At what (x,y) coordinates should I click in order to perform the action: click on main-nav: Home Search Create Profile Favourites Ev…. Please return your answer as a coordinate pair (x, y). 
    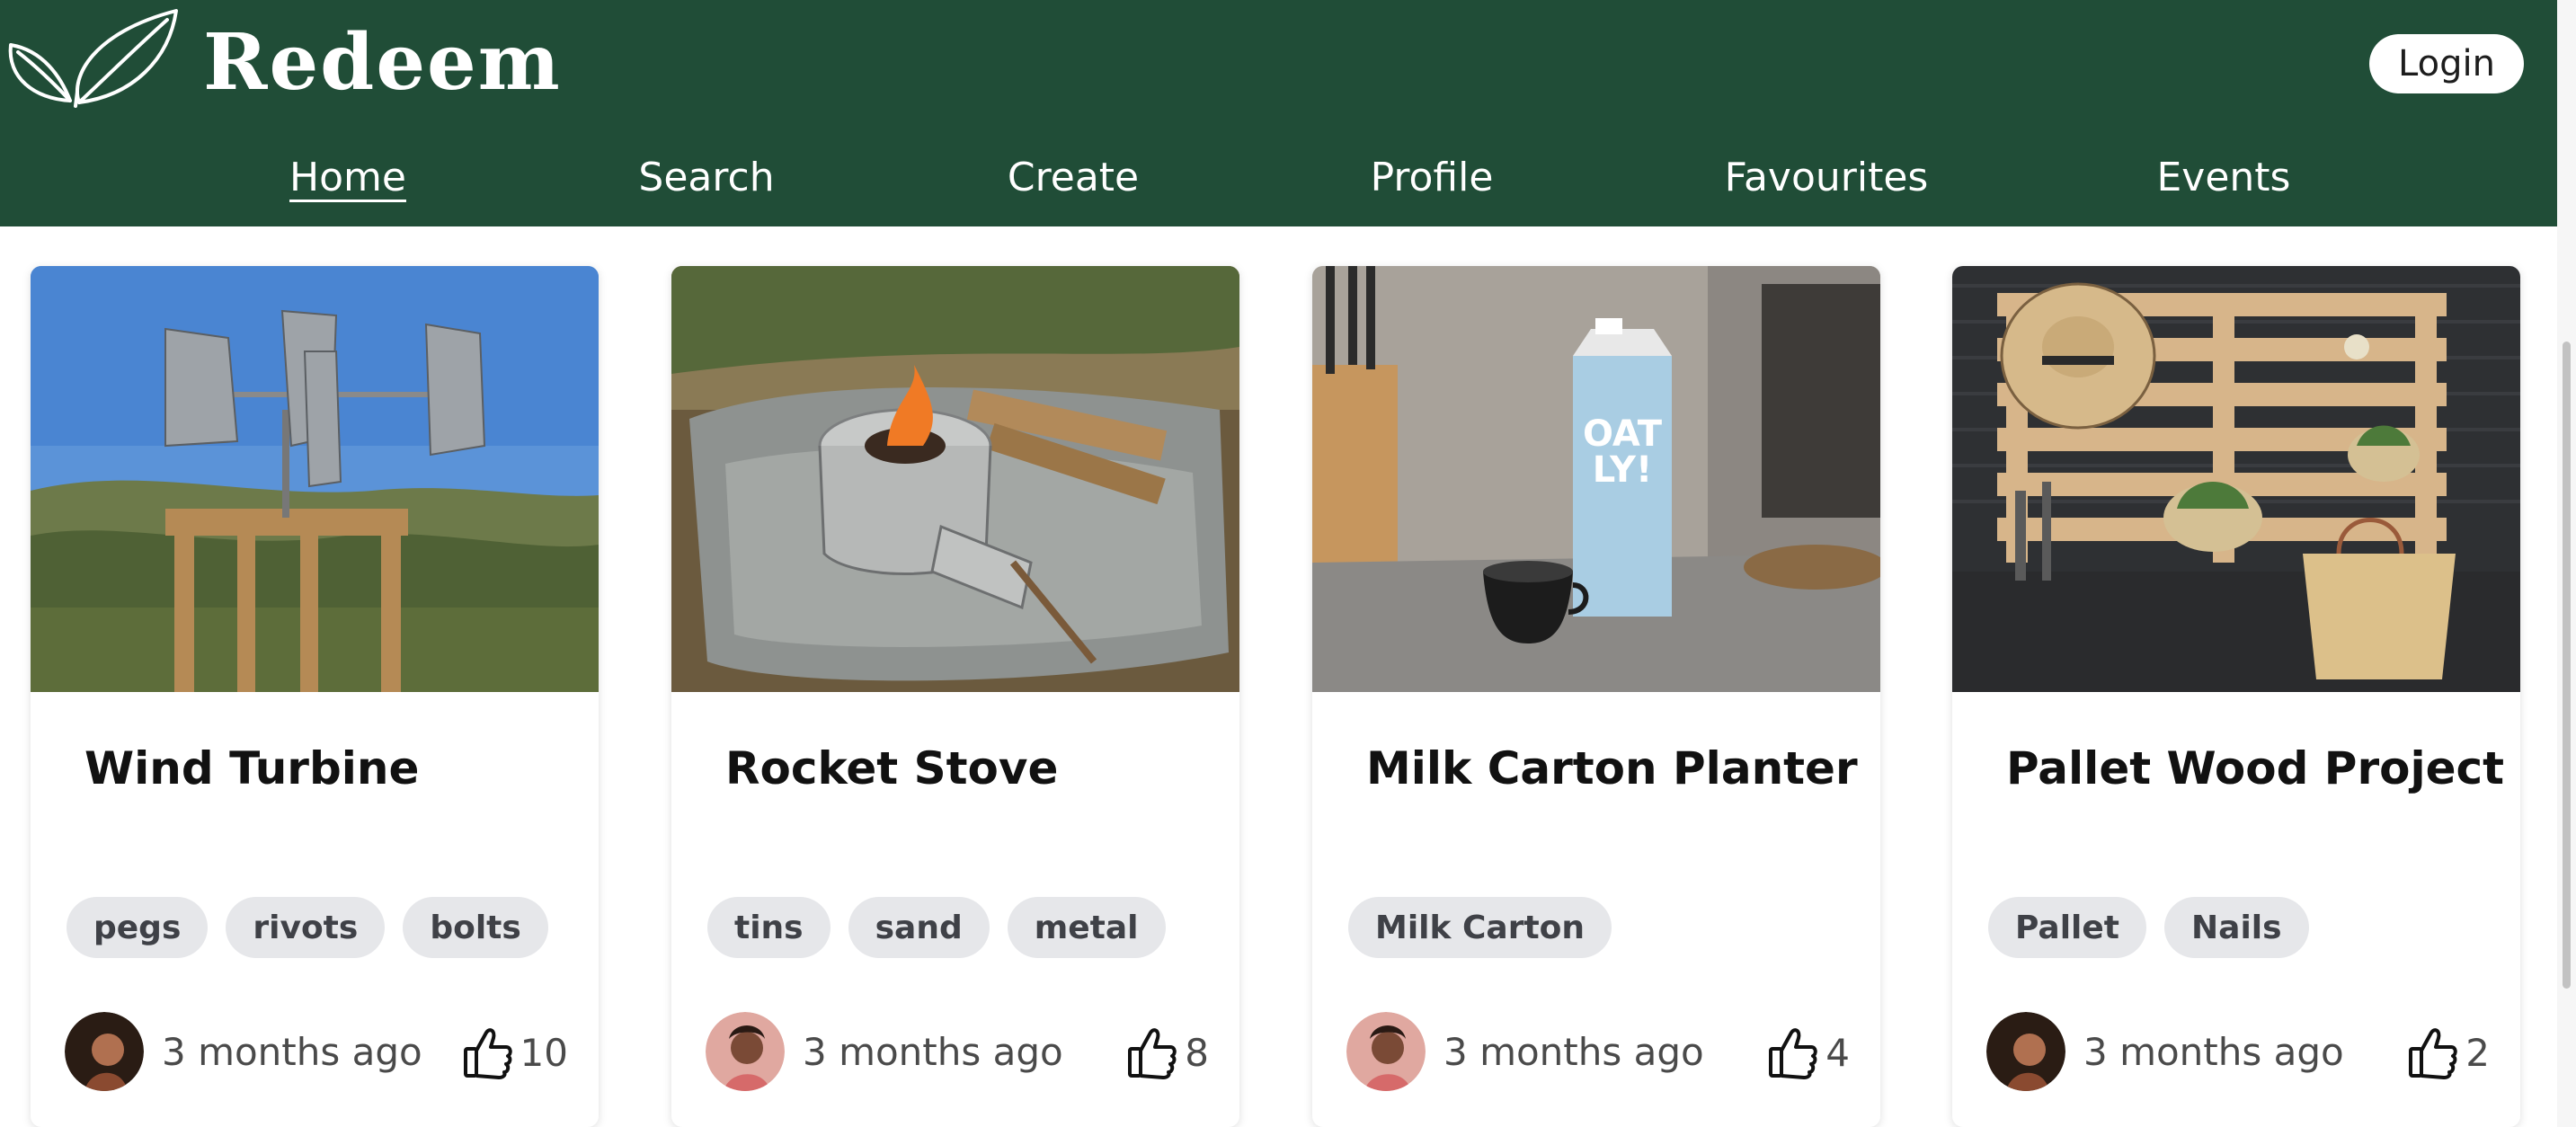
    Looking at the image, I should click on (1278, 178).